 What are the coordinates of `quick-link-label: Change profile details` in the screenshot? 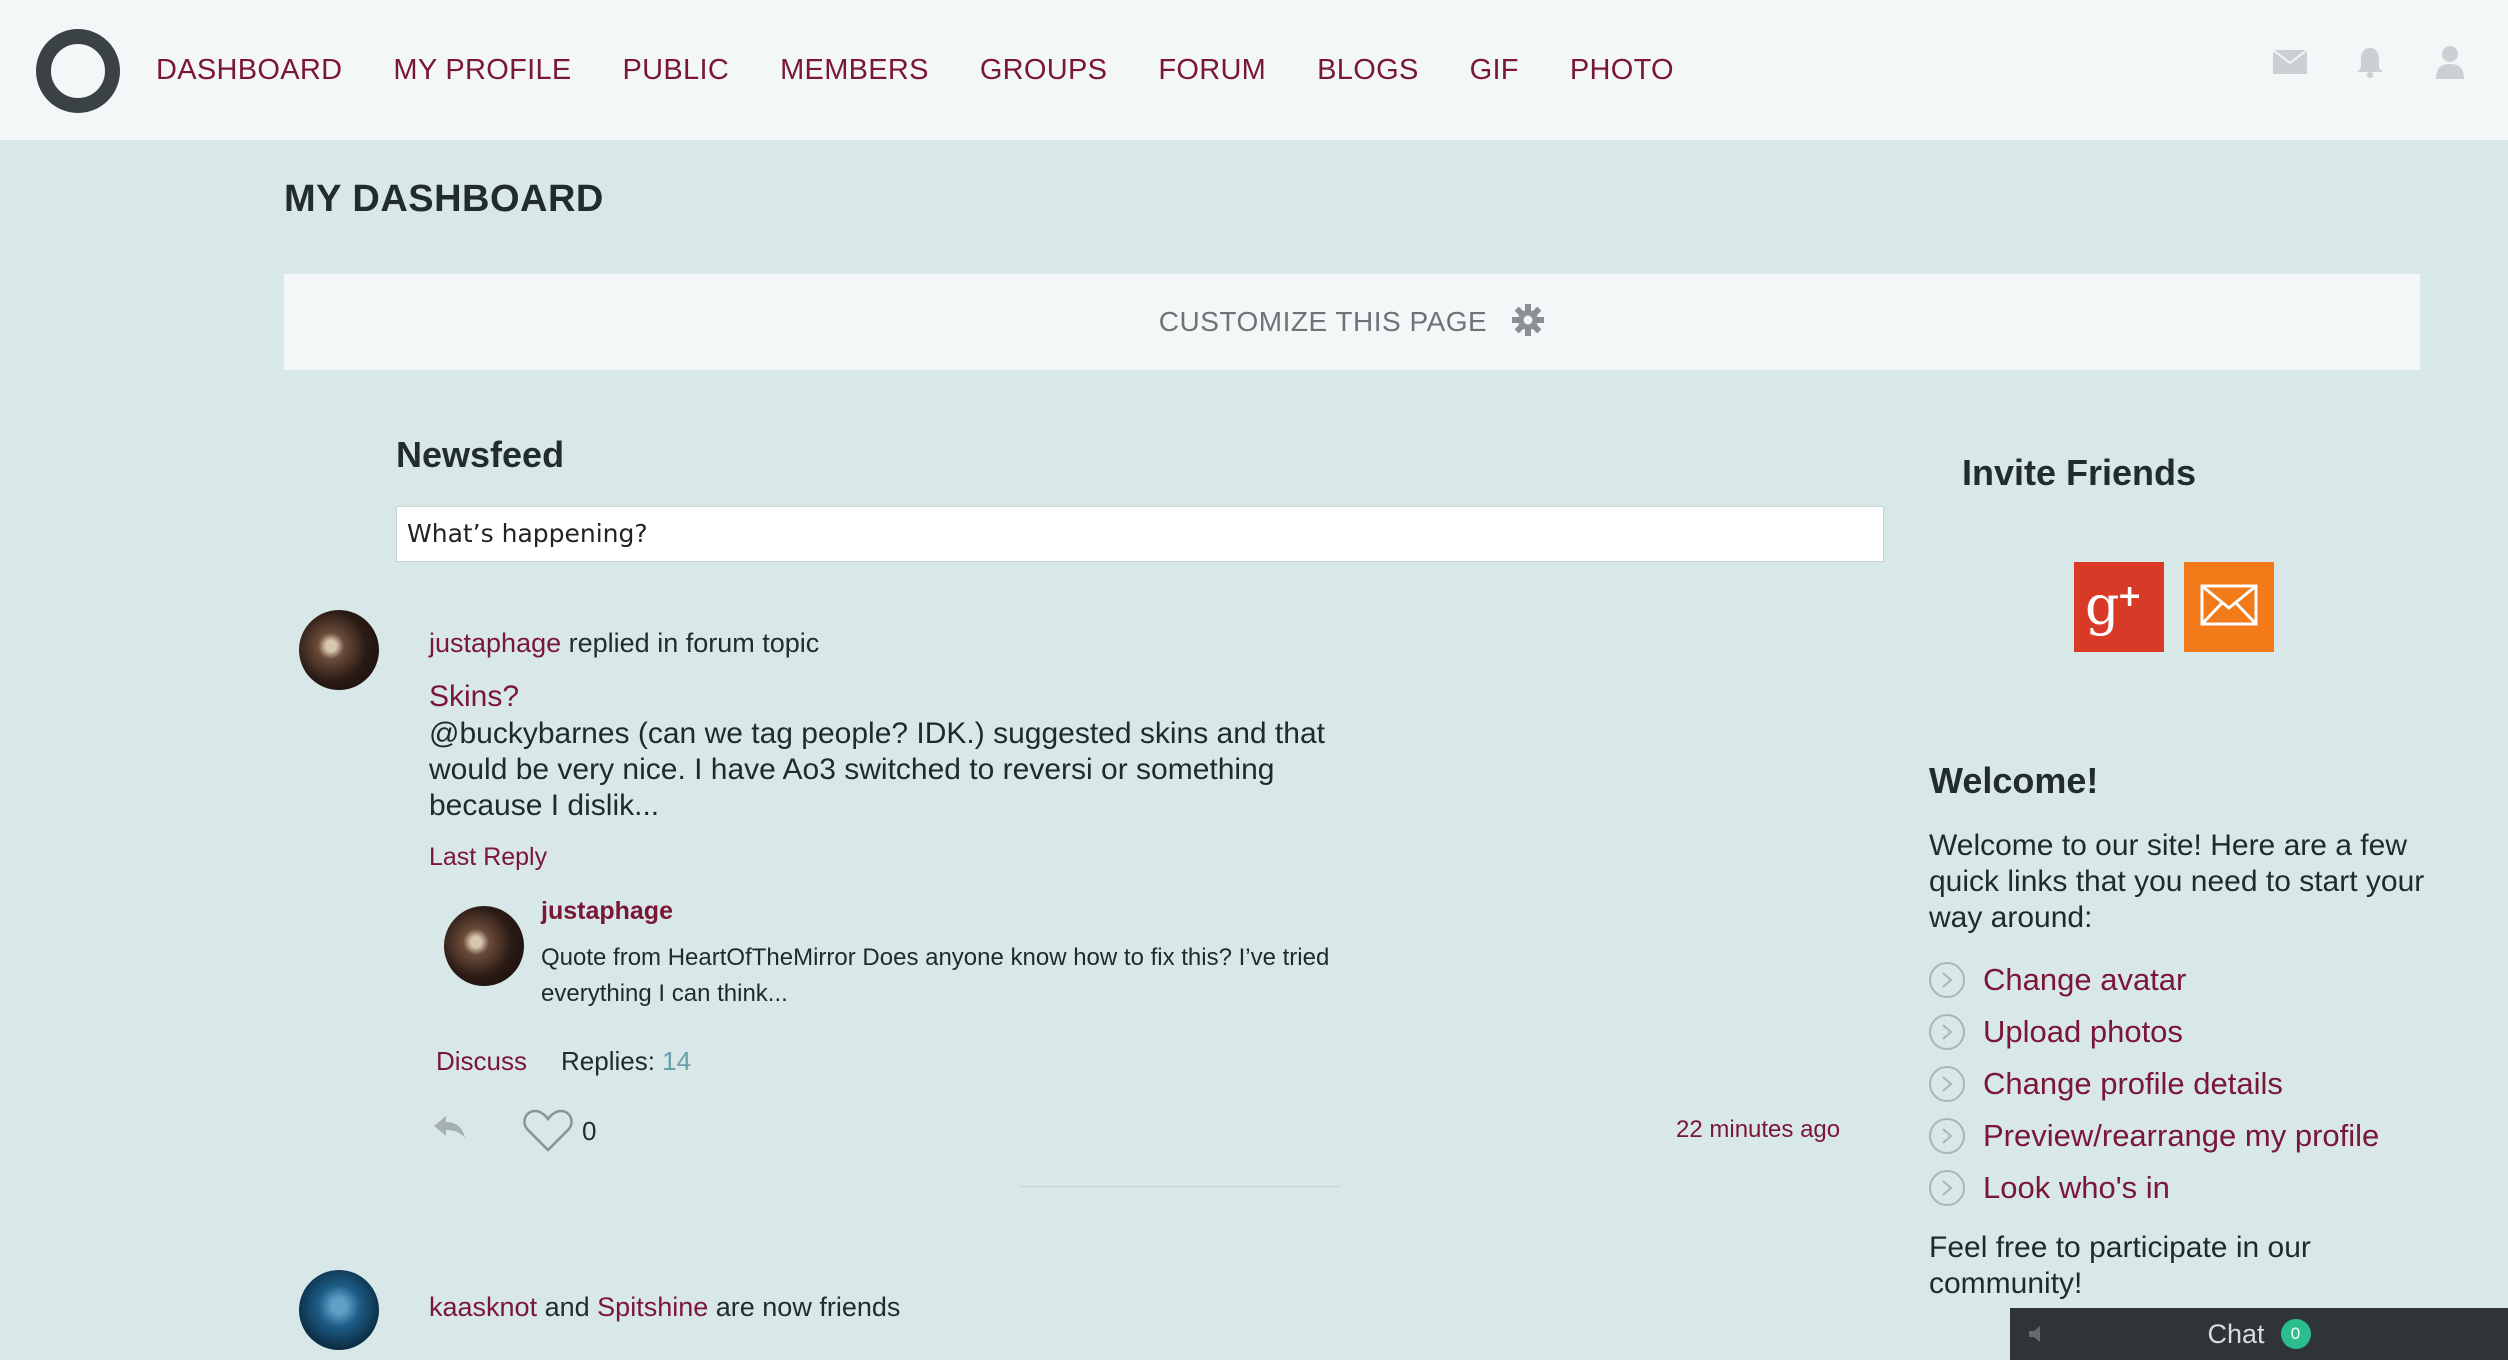 It's located at (2133, 1083).